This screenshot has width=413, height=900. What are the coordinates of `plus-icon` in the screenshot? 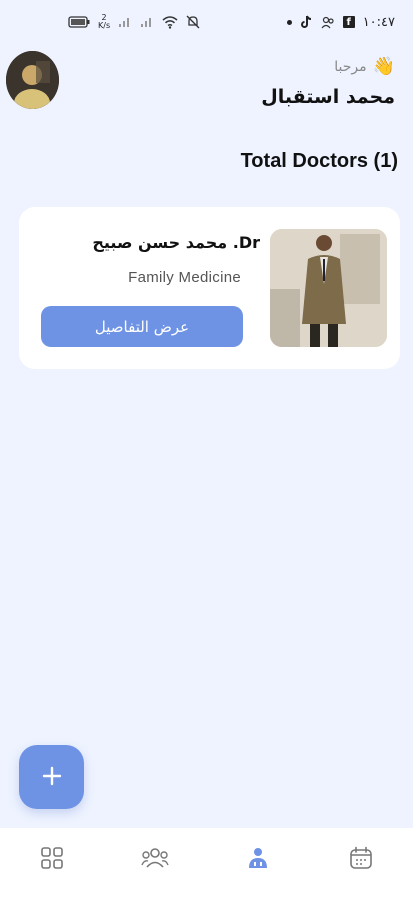 It's located at (52, 777).